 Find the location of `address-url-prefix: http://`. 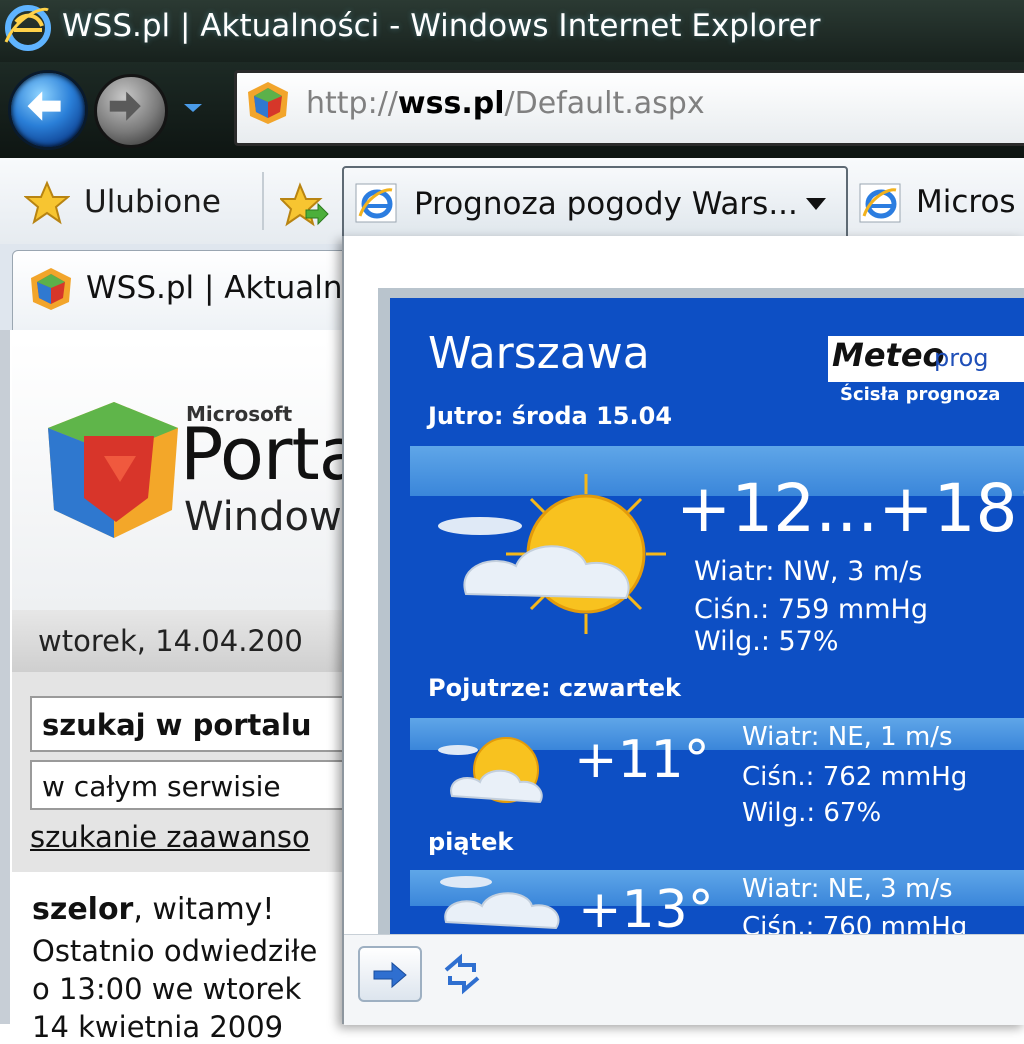

address-url-prefix: http:// is located at coordinates (352, 103).